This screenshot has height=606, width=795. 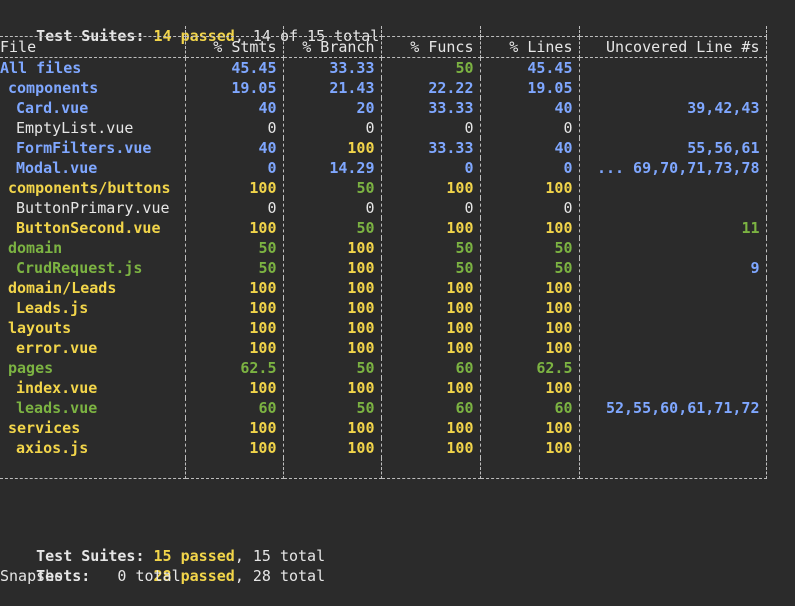 I want to click on cell-stmts: 19.05, so click(x=234, y=88).